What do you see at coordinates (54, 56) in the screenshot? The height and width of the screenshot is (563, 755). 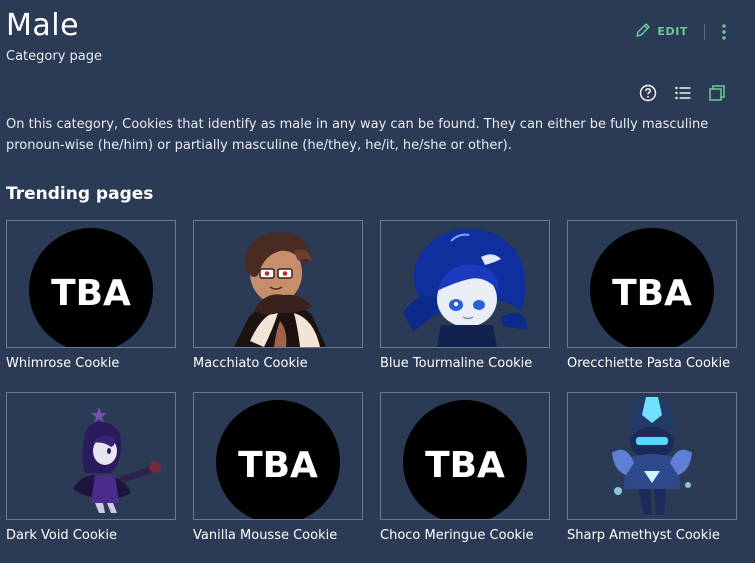 I see `page-subtitle: Category page` at bounding box center [54, 56].